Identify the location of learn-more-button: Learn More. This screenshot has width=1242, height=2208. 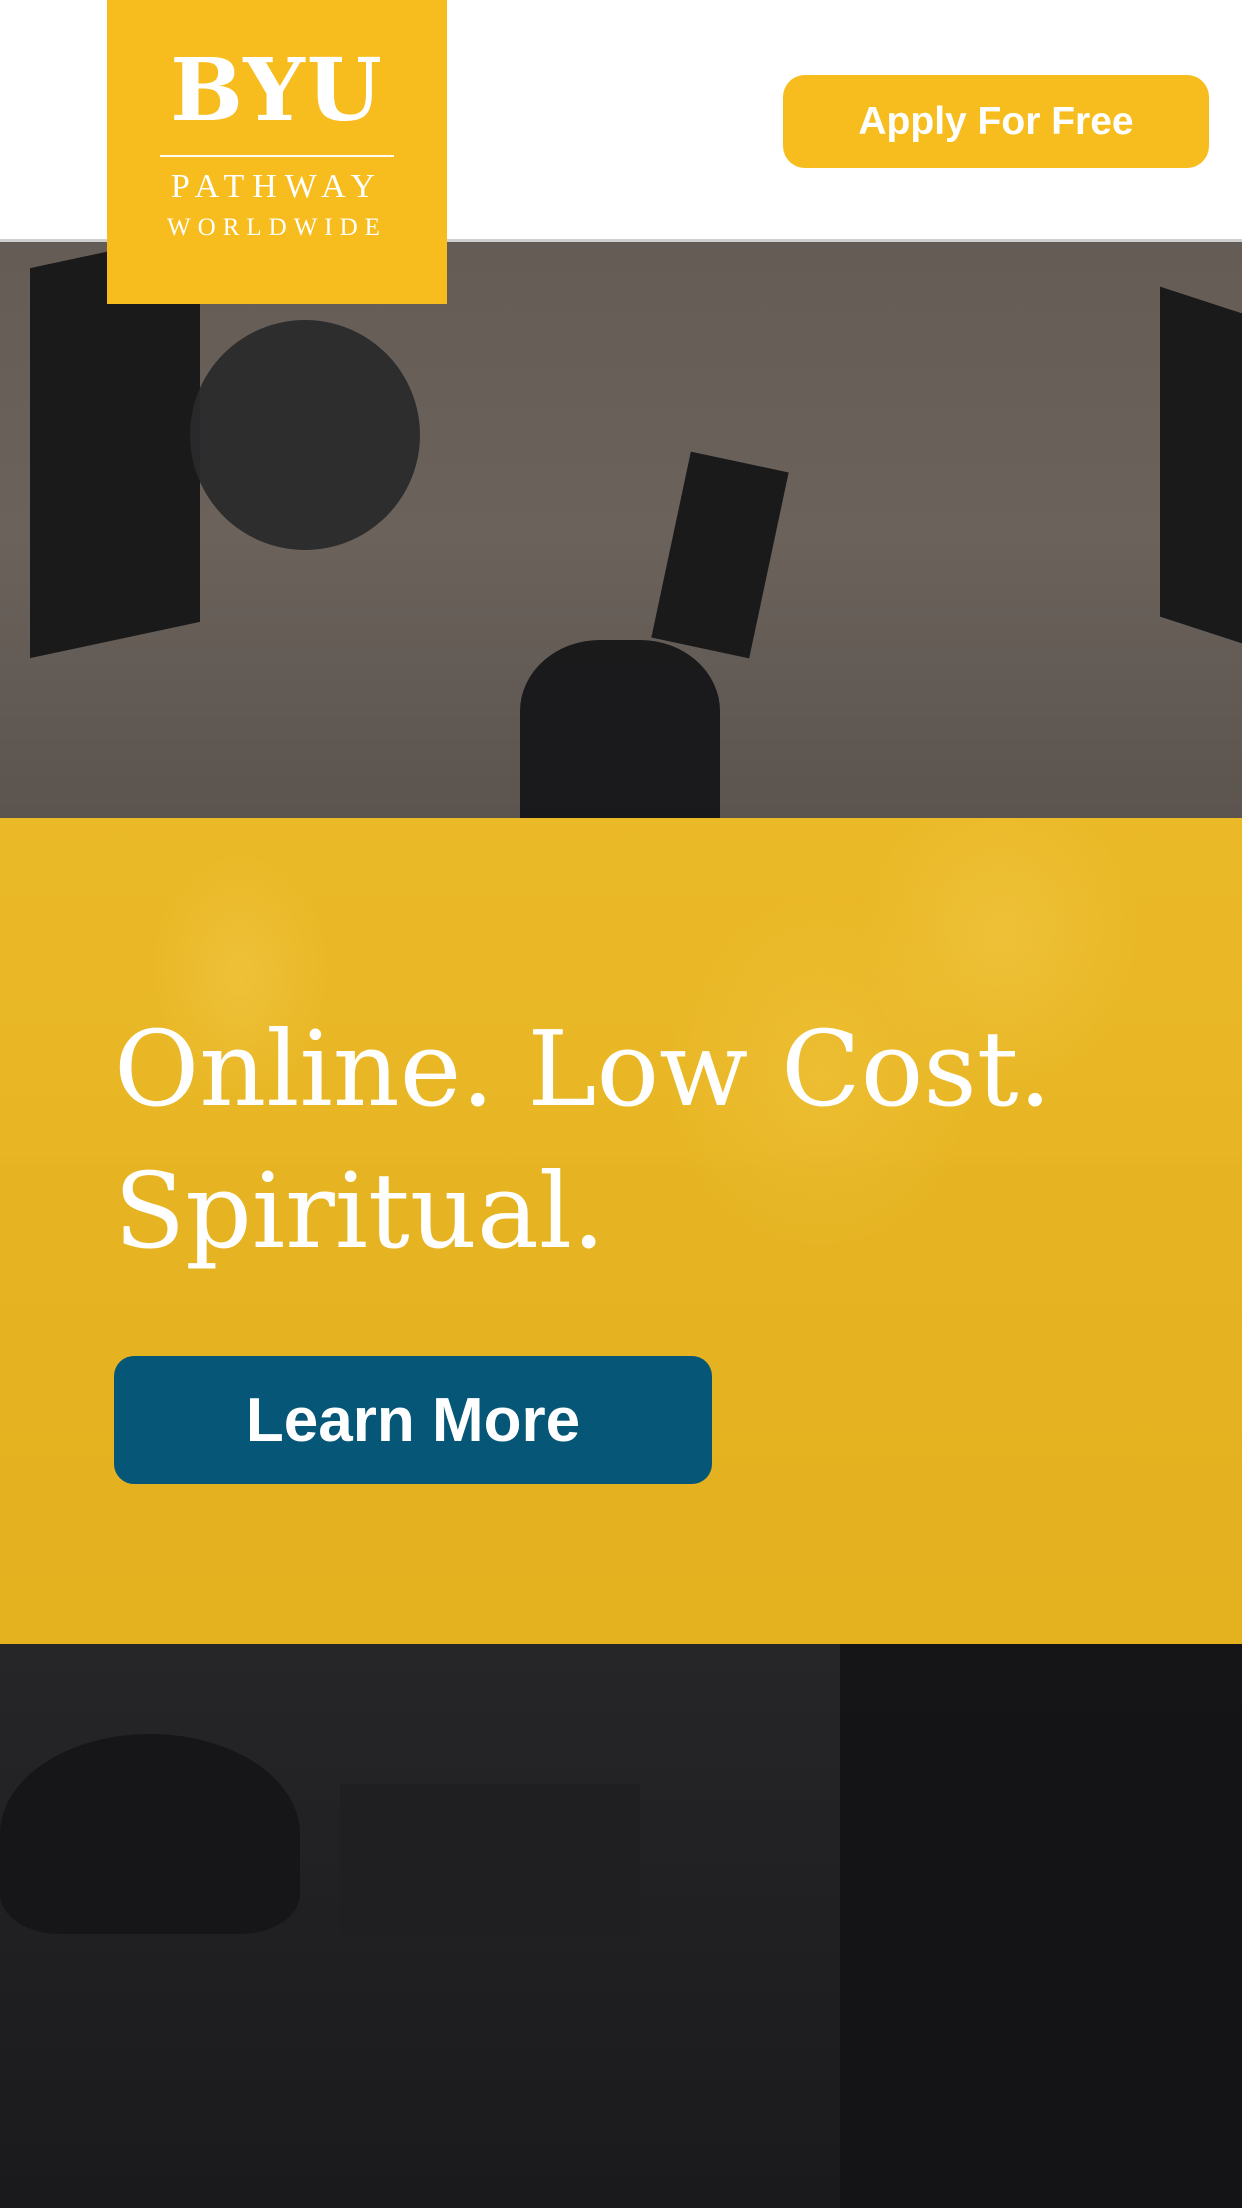
(413, 1420).